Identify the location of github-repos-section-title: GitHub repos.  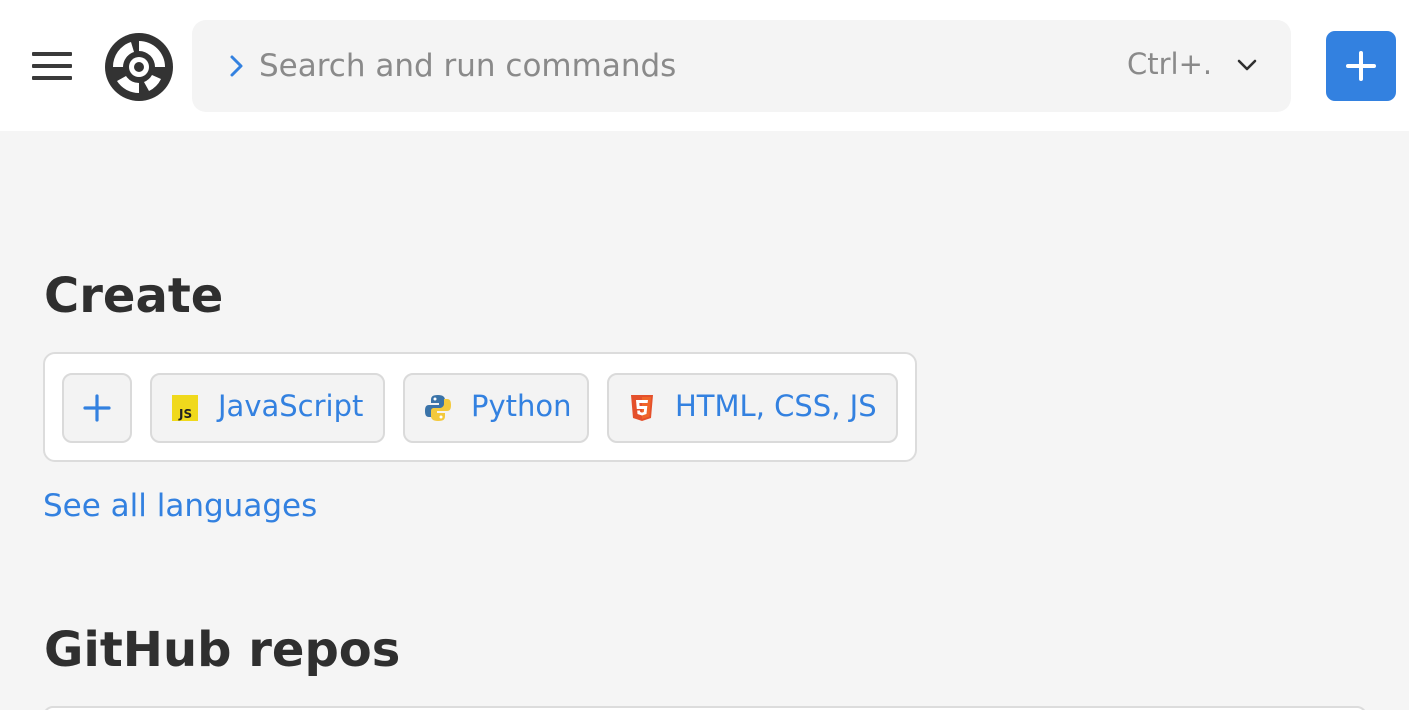
(222, 650).